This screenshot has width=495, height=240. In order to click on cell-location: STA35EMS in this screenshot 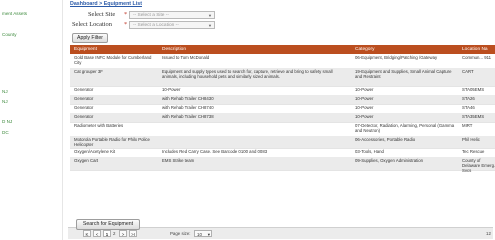, I will do `click(473, 116)`.